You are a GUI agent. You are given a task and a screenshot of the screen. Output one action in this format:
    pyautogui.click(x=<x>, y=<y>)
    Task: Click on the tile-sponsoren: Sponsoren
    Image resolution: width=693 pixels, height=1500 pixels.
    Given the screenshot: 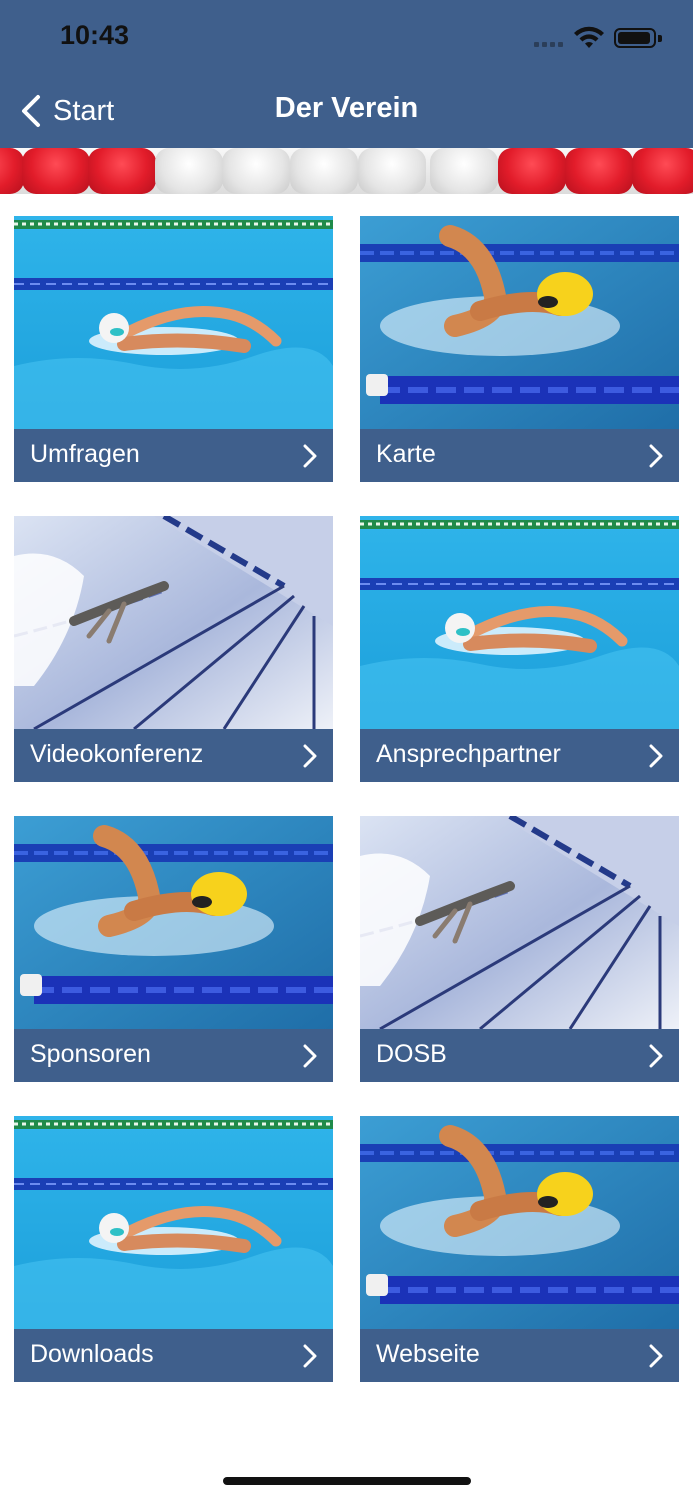 What is the action you would take?
    pyautogui.click(x=173, y=949)
    